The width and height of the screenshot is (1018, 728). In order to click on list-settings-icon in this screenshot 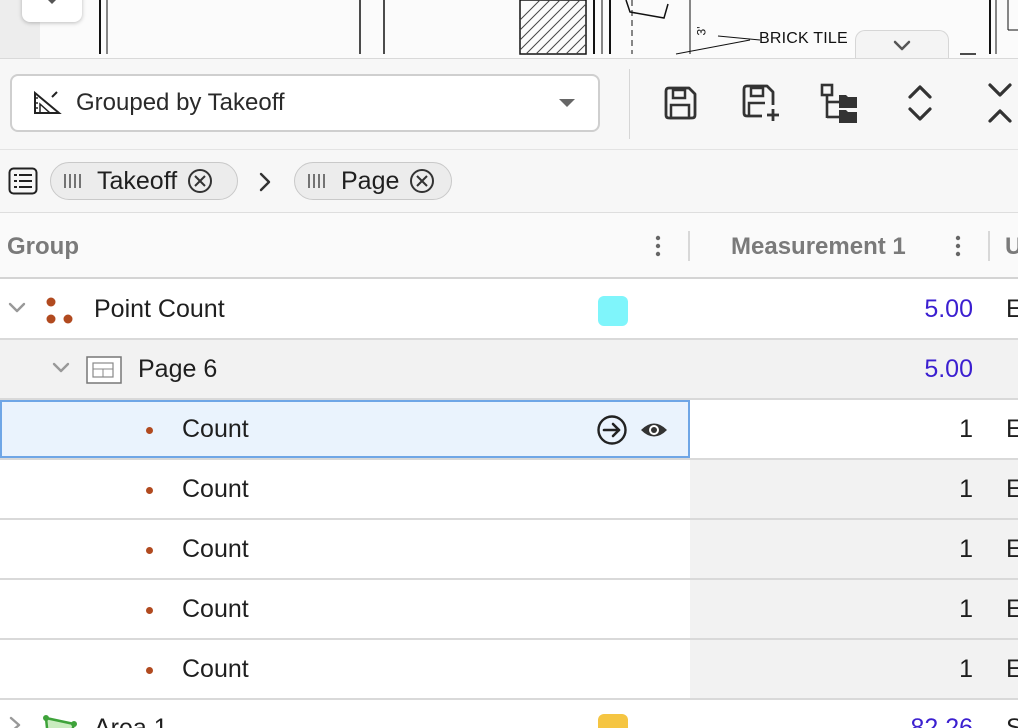, I will do `click(23, 181)`.